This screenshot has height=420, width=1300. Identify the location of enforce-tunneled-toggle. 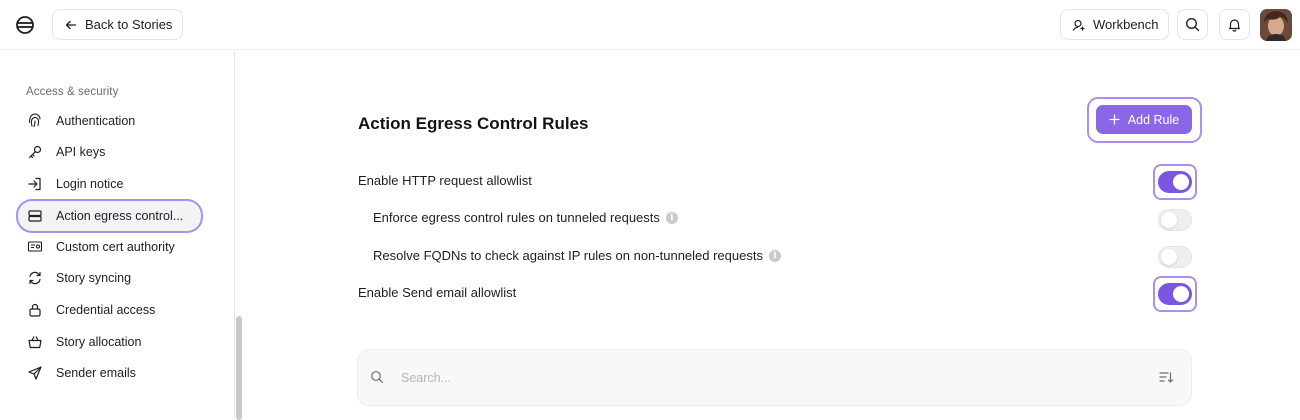
(1175, 220).